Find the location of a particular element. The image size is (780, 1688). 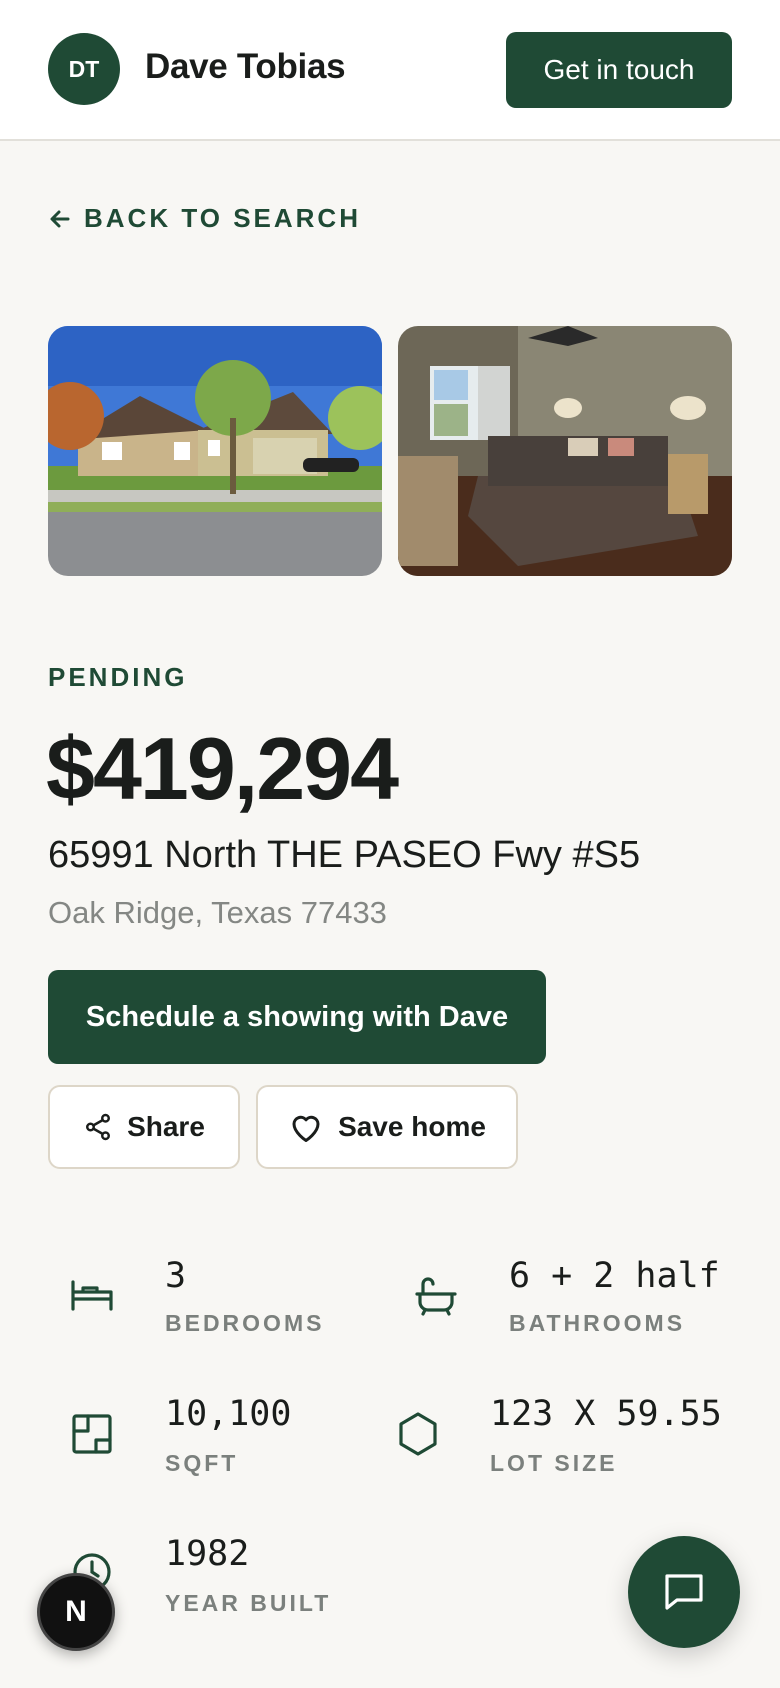

chat-bubble-icon is located at coordinates (684, 1592).